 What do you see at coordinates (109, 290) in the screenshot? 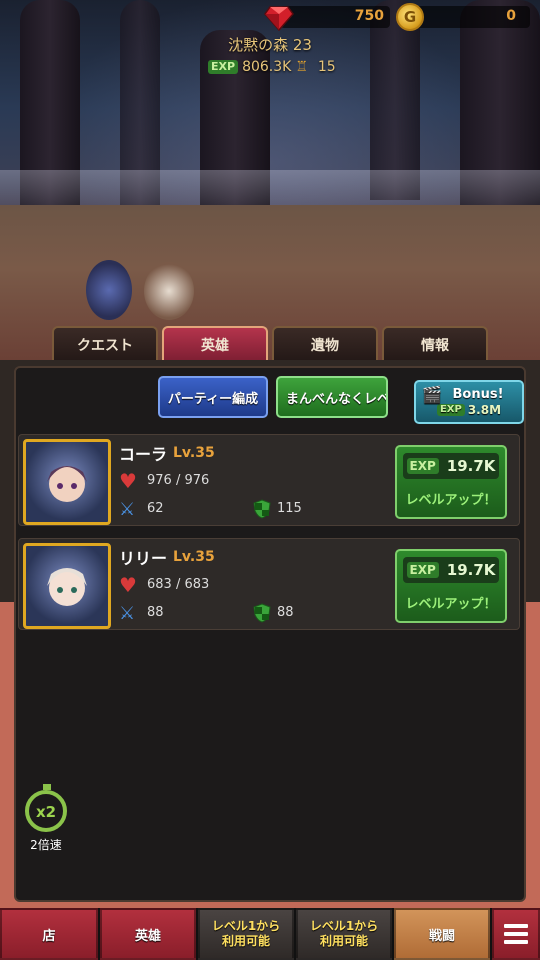
I see `hero-sprite-cora` at bounding box center [109, 290].